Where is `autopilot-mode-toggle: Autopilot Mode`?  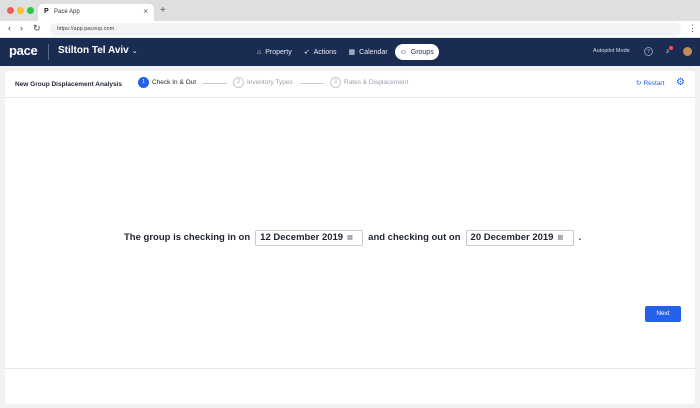
autopilot-mode-toggle: Autopilot Mode is located at coordinates (611, 51).